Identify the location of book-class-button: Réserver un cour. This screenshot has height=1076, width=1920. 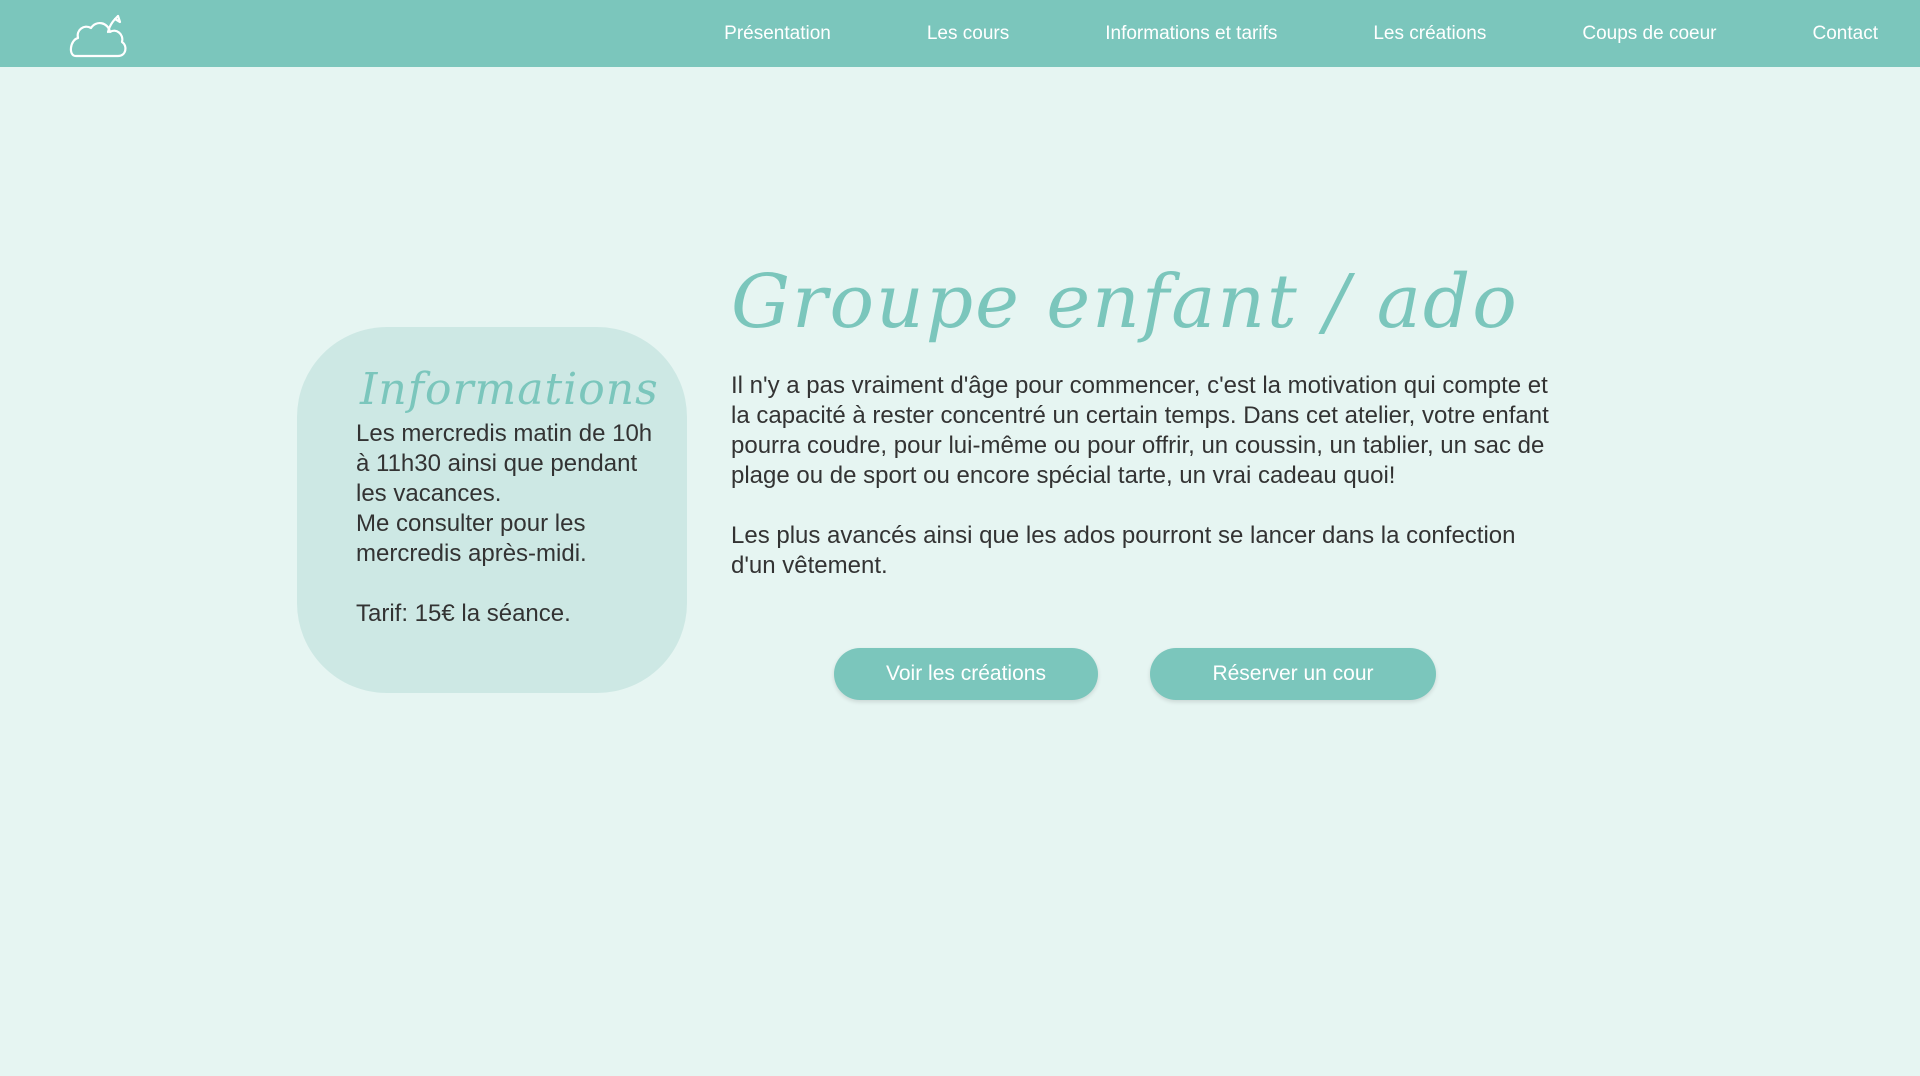
(1293, 674).